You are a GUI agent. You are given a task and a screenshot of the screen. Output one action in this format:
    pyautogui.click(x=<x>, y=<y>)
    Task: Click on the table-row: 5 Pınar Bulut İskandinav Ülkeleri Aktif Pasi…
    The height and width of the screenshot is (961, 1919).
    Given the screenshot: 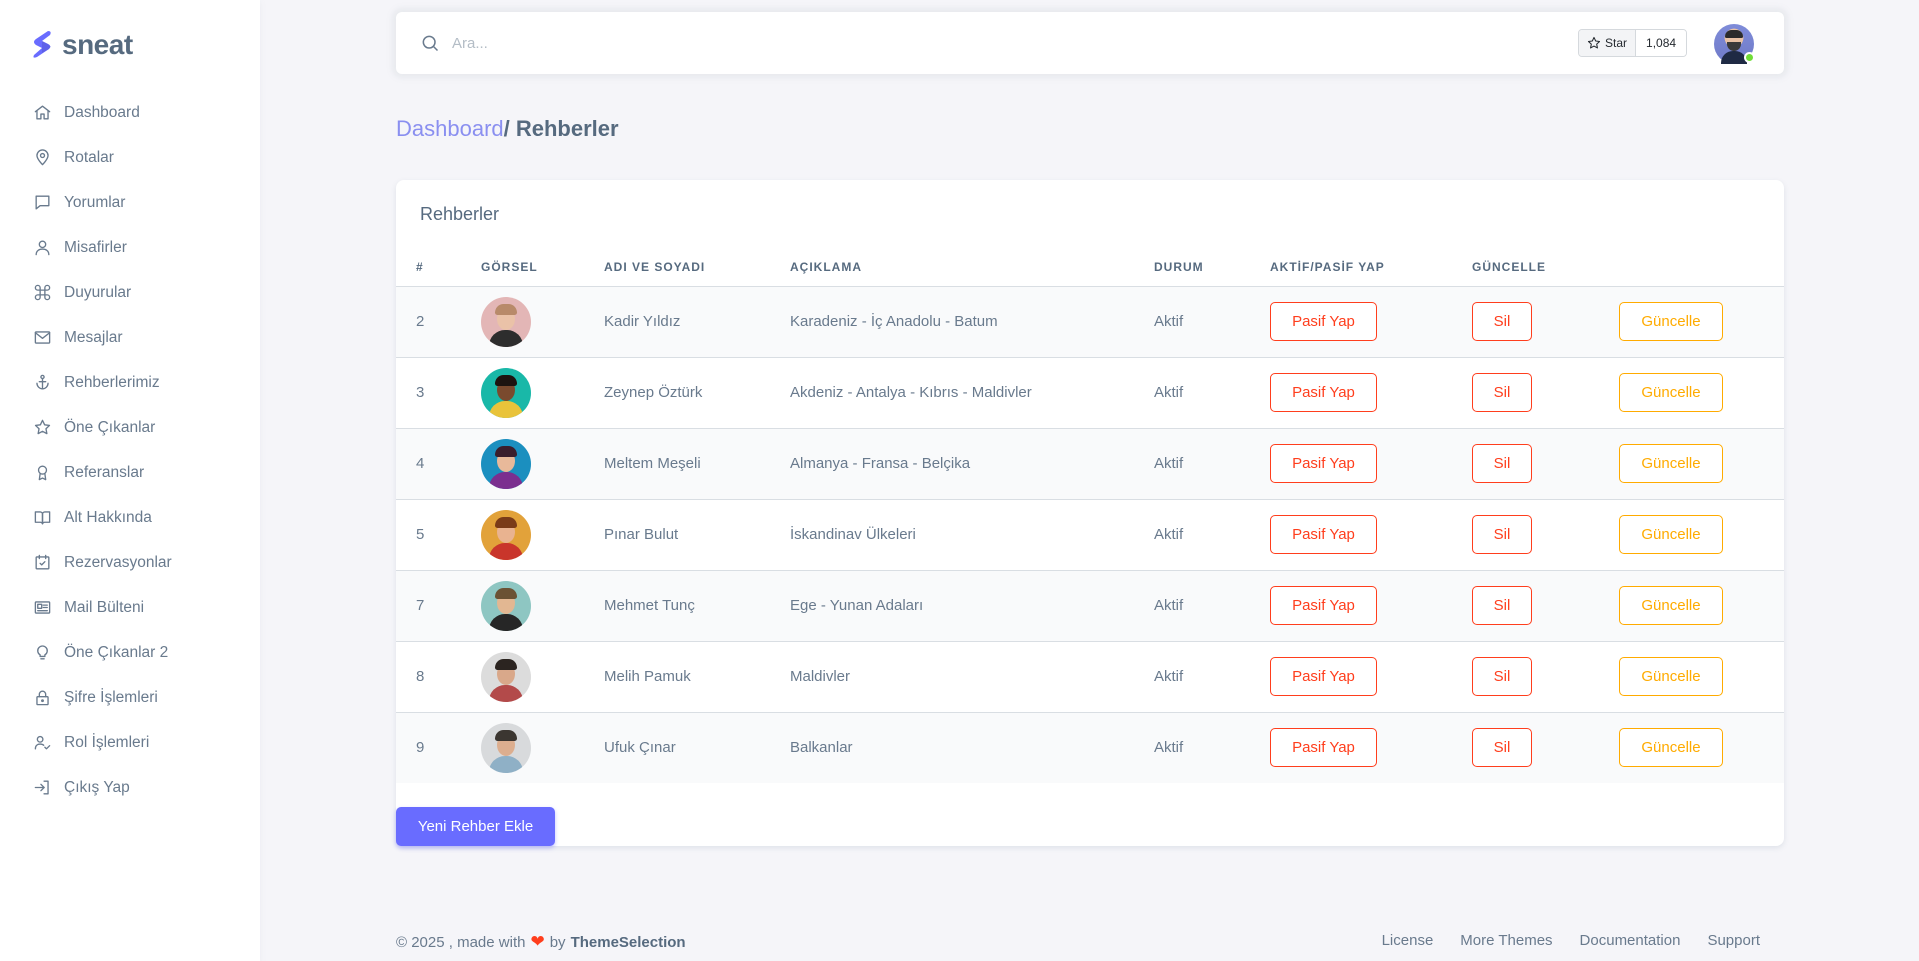 What is the action you would take?
    pyautogui.click(x=1090, y=534)
    